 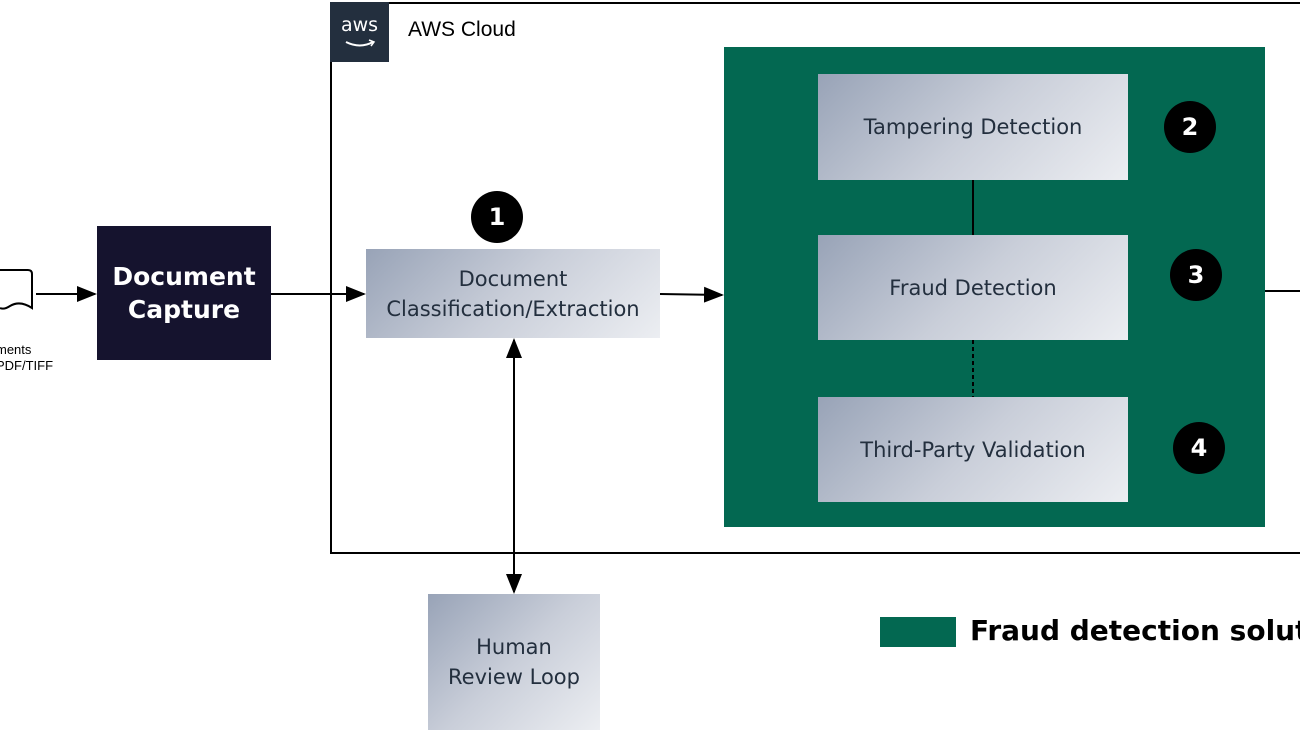 I want to click on tampering-node: Tampering Detection, so click(x=973, y=127).